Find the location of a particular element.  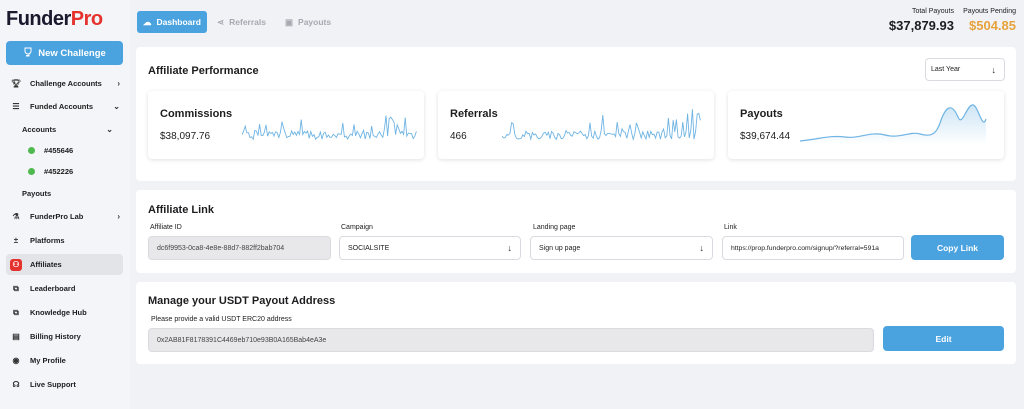

sidebar-item-knowledge-hub: ⧉ Knowledge Hub is located at coordinates (64, 312).